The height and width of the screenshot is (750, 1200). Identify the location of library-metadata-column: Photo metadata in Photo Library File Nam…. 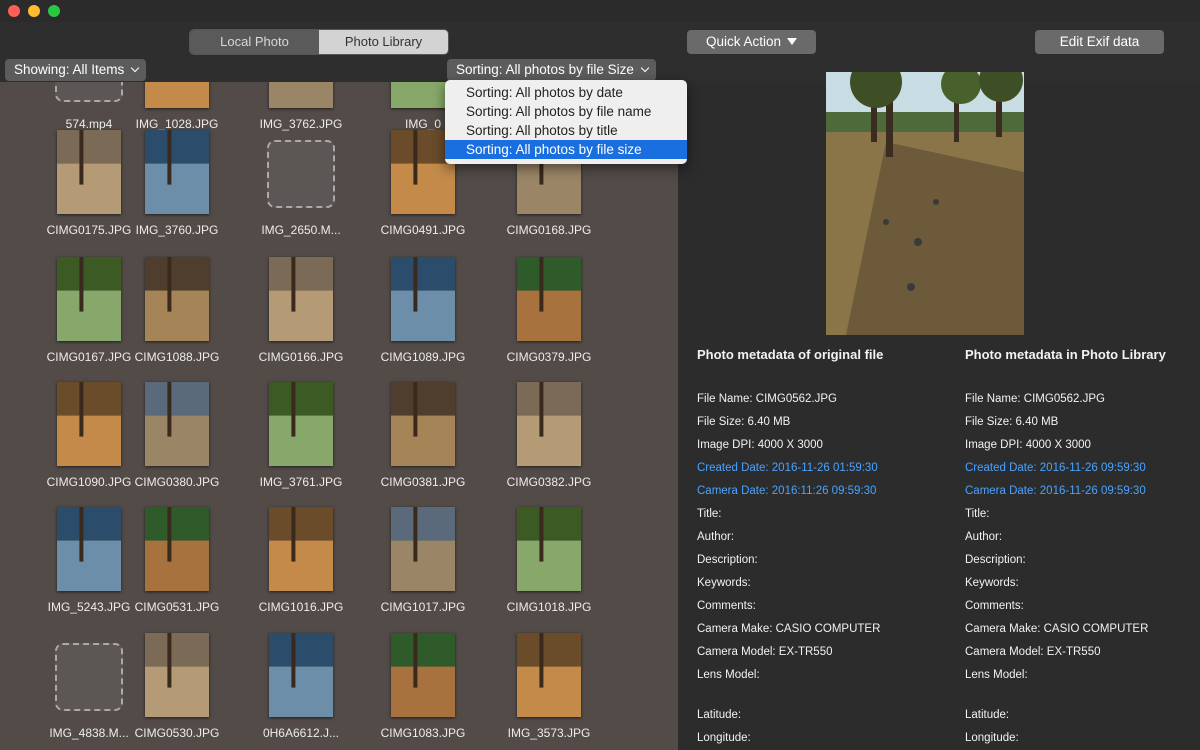
(1082, 548).